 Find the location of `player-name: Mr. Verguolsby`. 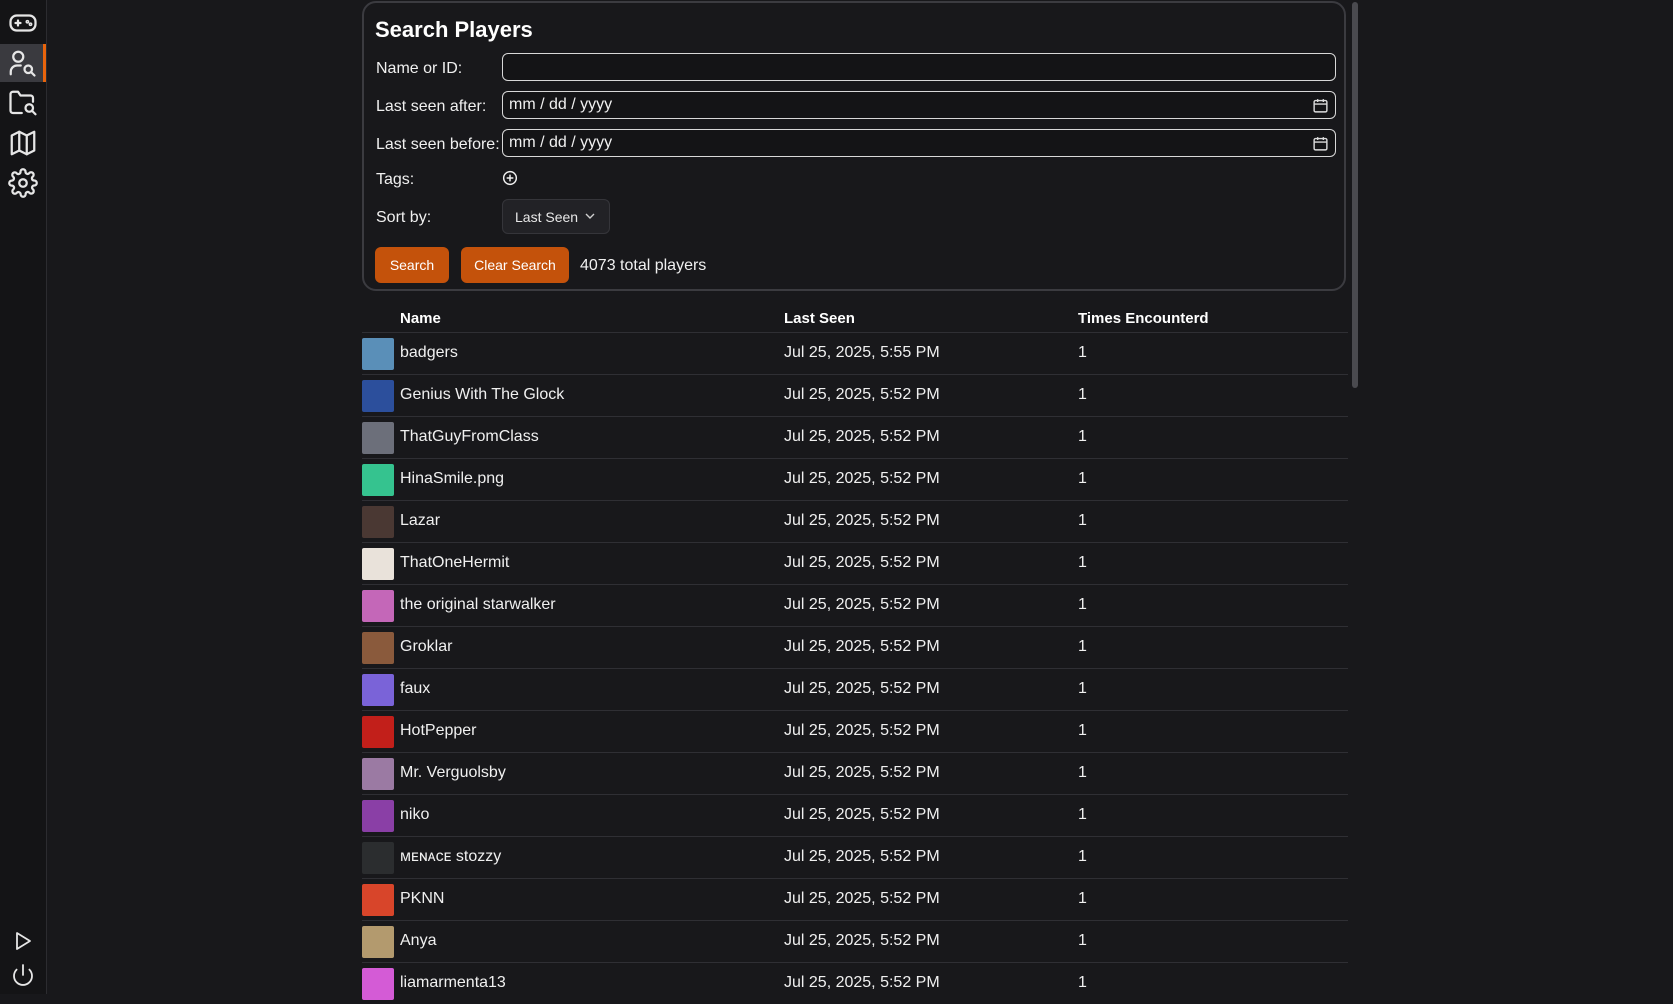

player-name: Mr. Verguolsby is located at coordinates (453, 772).